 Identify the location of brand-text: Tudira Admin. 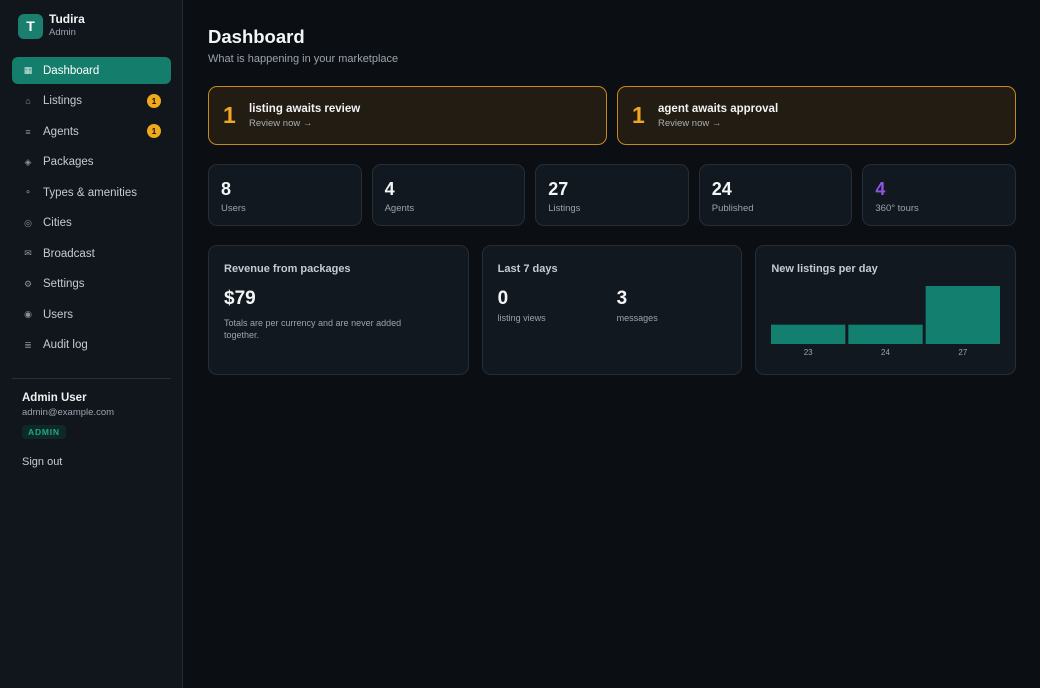
(67, 26).